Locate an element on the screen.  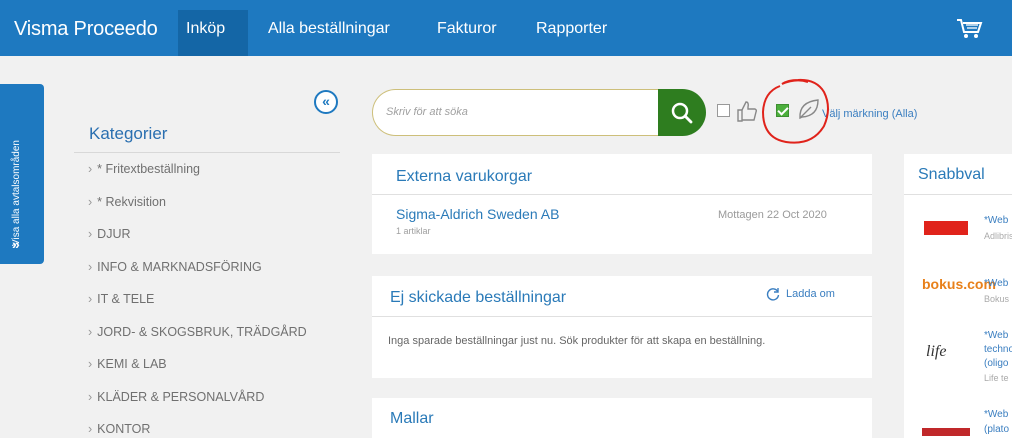
external-cart-item-count: 1 artiklar is located at coordinates (413, 231).